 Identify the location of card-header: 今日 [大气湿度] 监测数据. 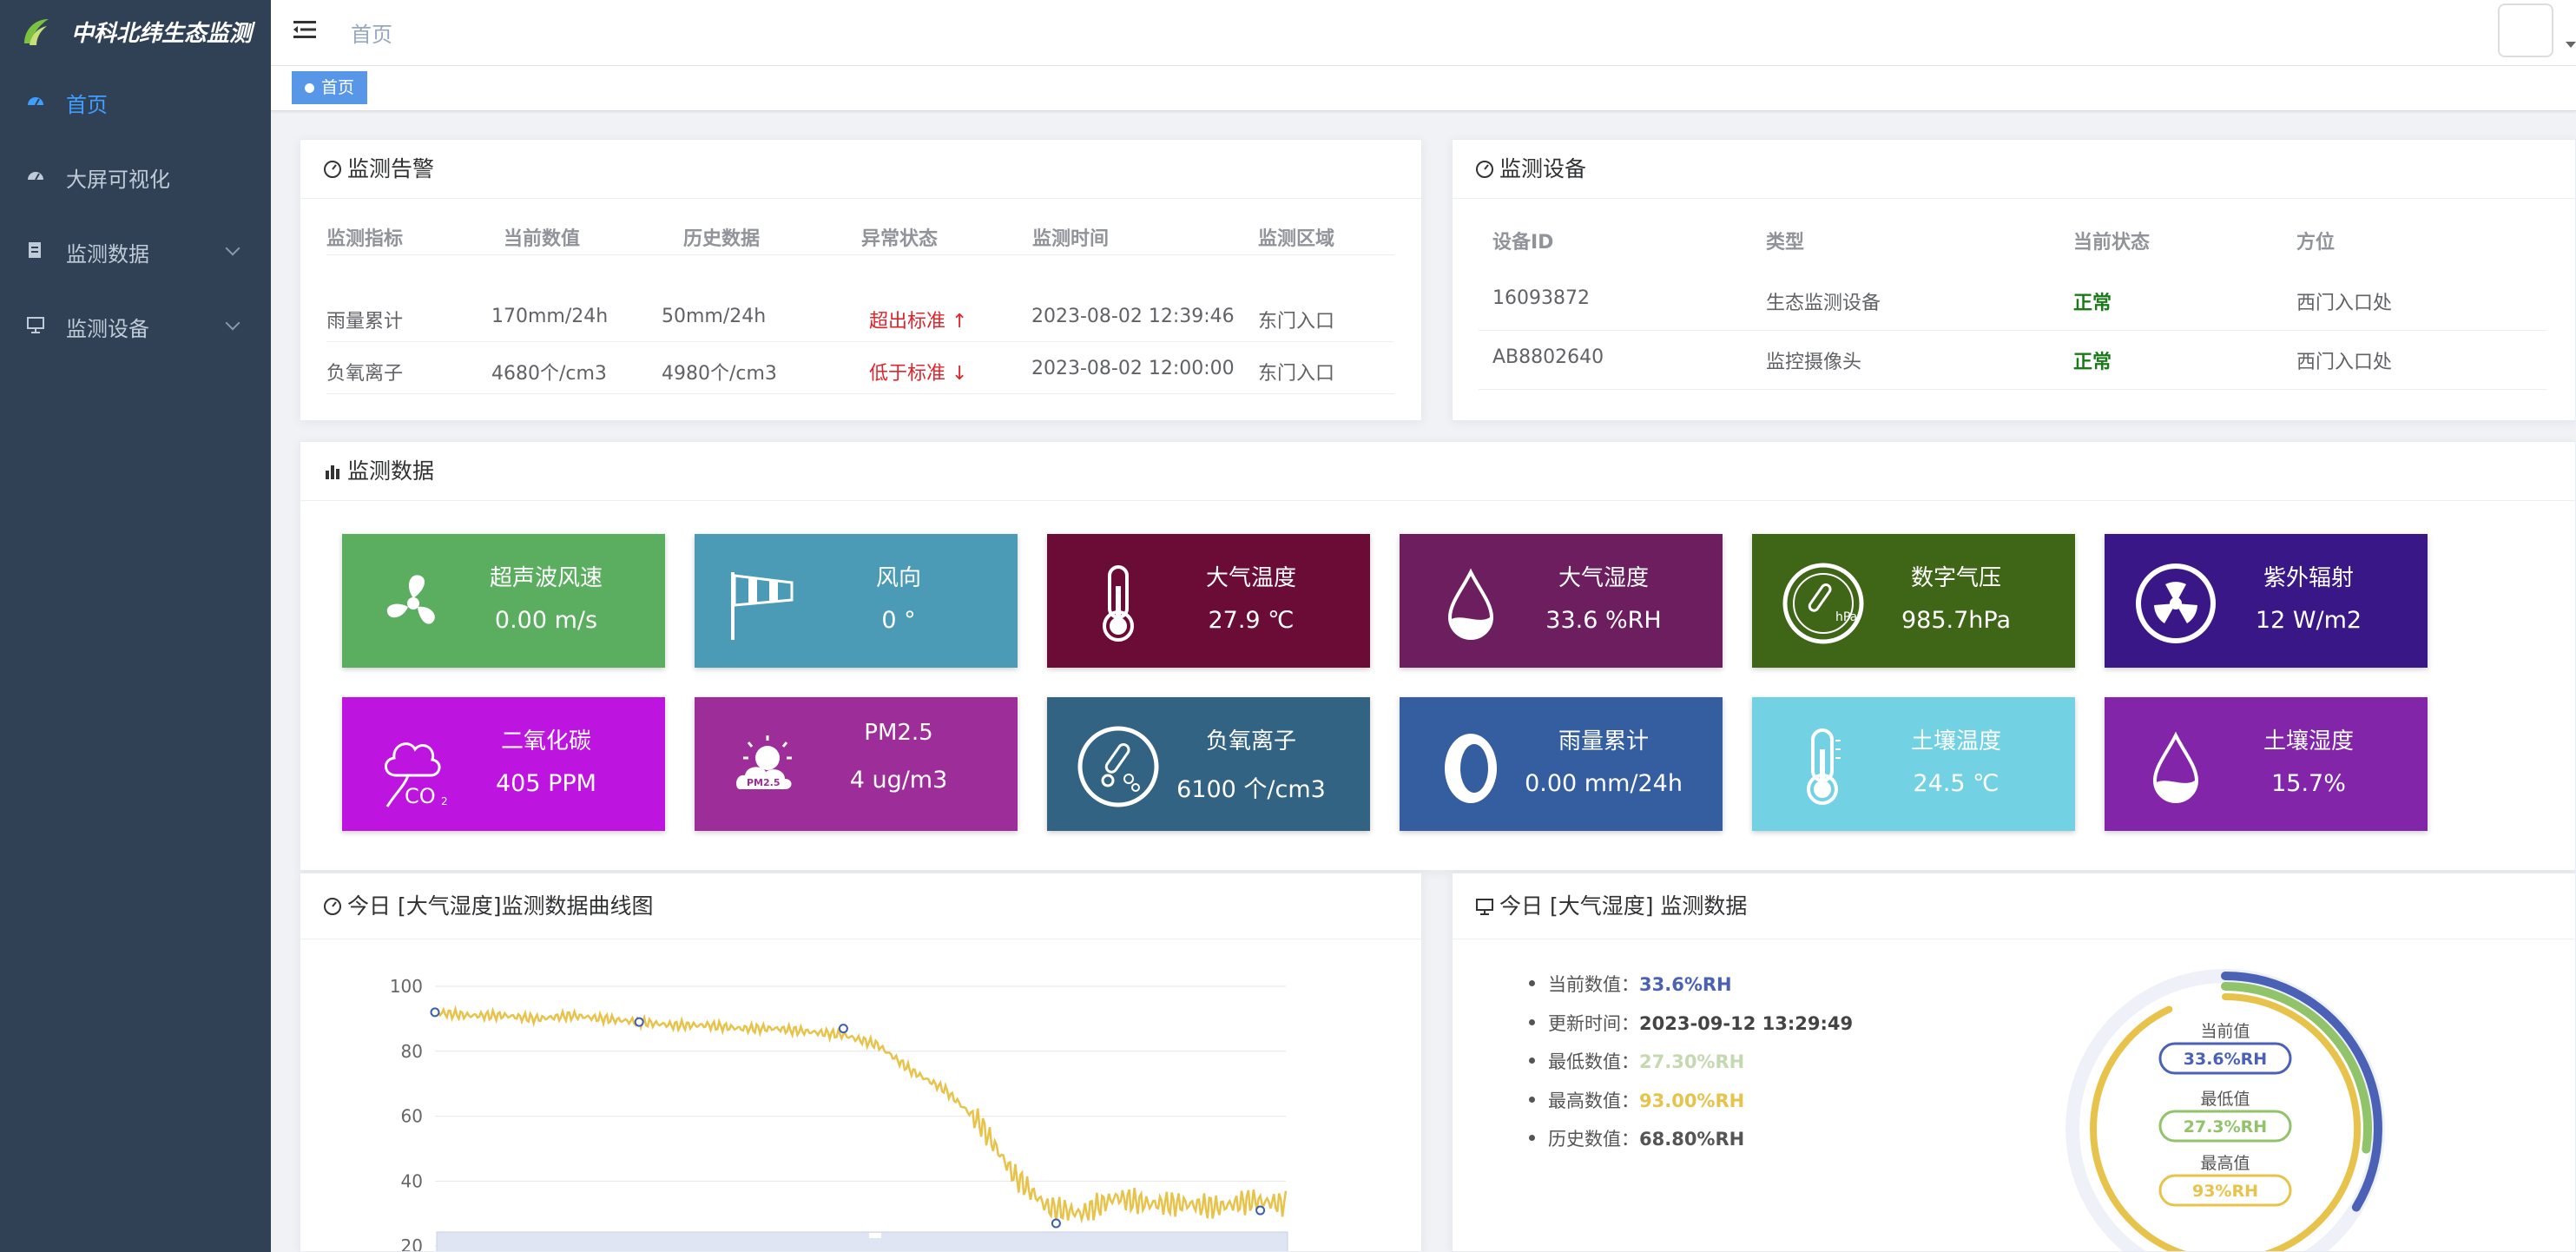
(2014, 906).